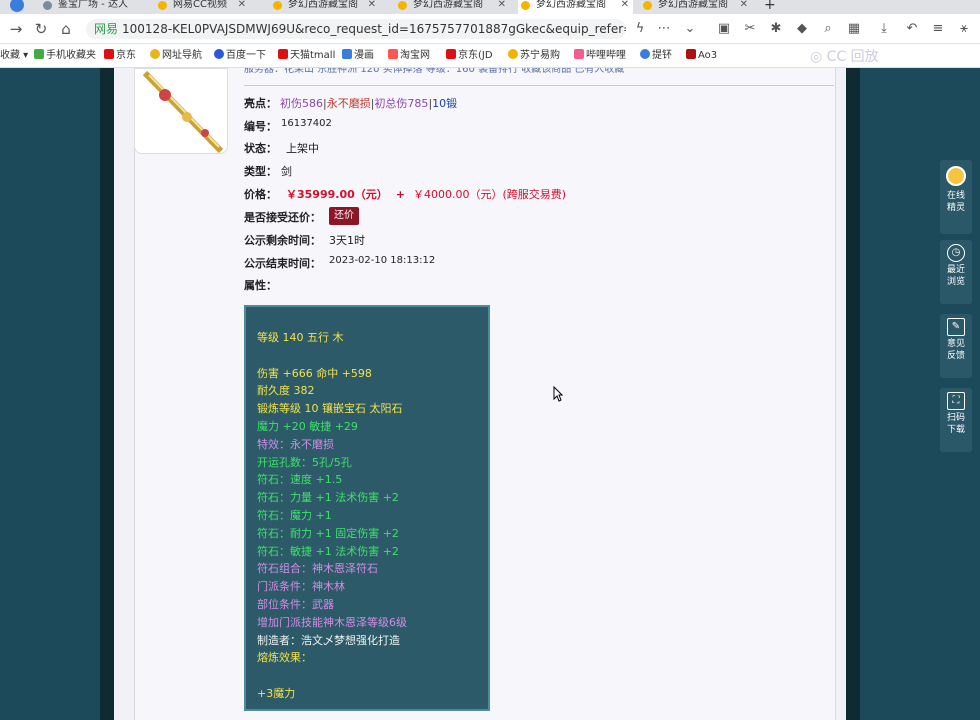  I want to click on bookmark-label: 淘宝网, so click(415, 55).